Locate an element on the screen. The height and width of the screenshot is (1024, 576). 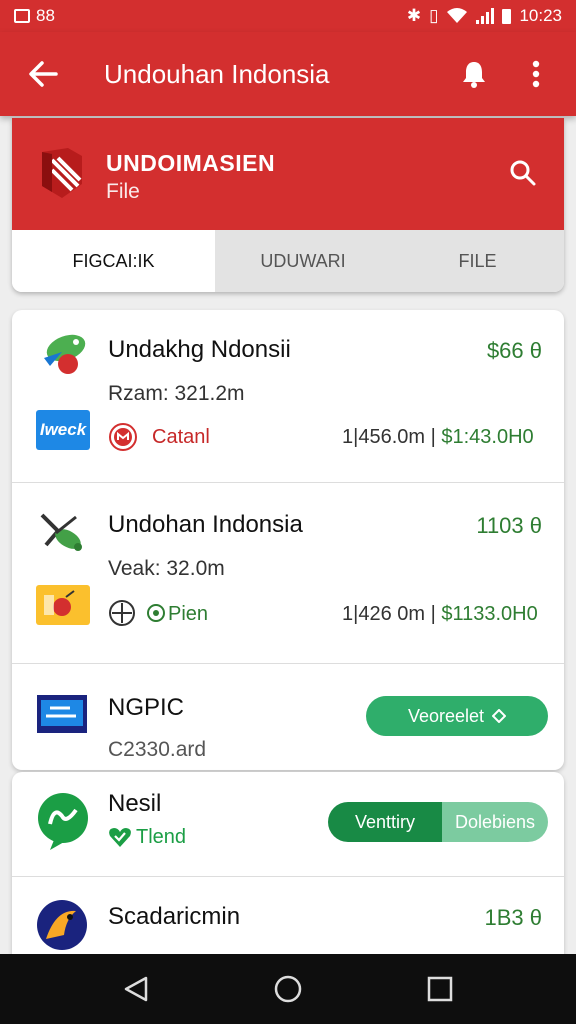
header-brand: UNDOIMASIEN is located at coordinates (191, 163).